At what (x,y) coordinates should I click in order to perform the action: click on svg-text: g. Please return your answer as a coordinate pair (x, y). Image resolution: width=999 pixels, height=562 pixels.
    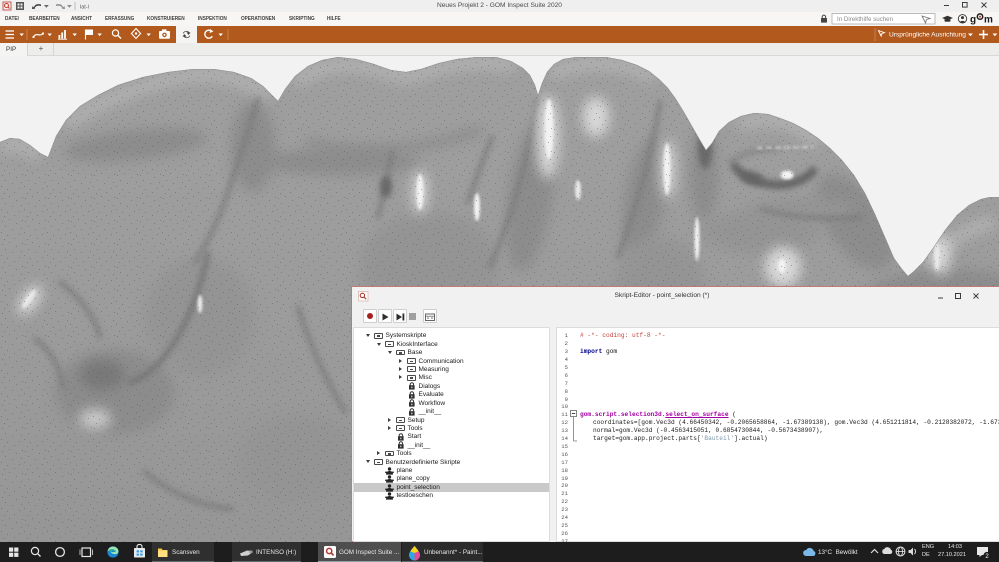
    Looking at the image, I should click on (973, 20).